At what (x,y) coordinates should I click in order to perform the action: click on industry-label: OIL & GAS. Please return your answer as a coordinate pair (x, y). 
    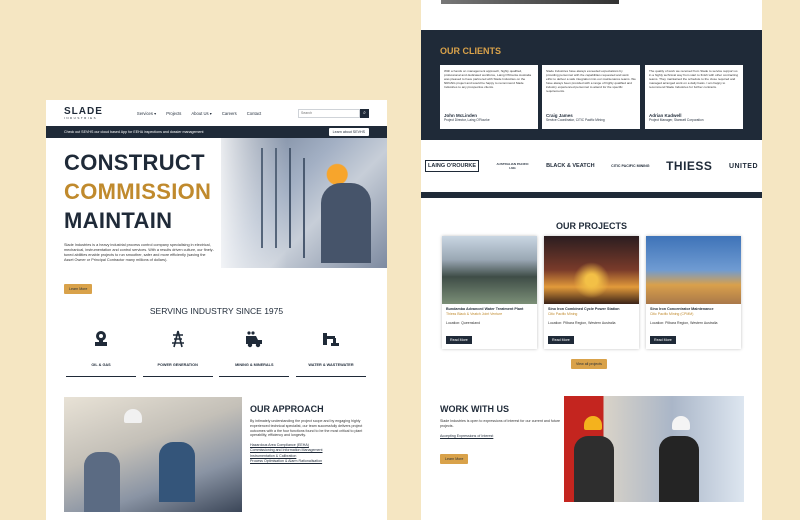
    Looking at the image, I should click on (101, 365).